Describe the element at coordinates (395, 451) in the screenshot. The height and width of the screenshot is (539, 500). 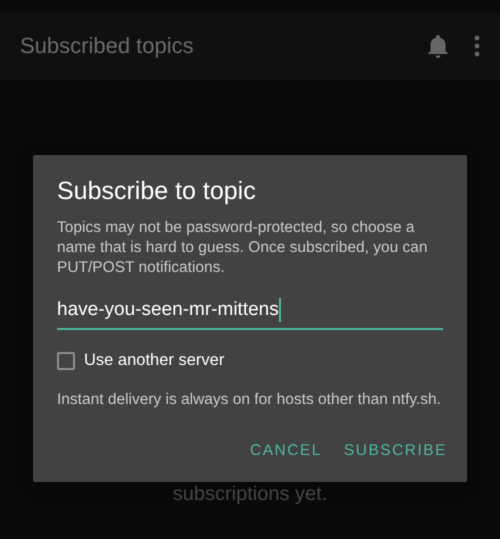
I see `subscribe-button: SUBSCRIBE` at that location.